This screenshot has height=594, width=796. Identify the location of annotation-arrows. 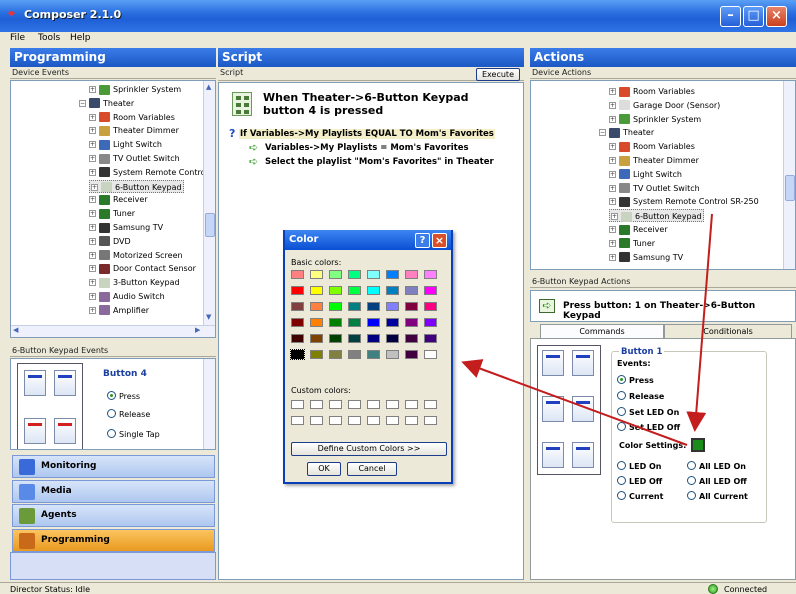
(587, 329).